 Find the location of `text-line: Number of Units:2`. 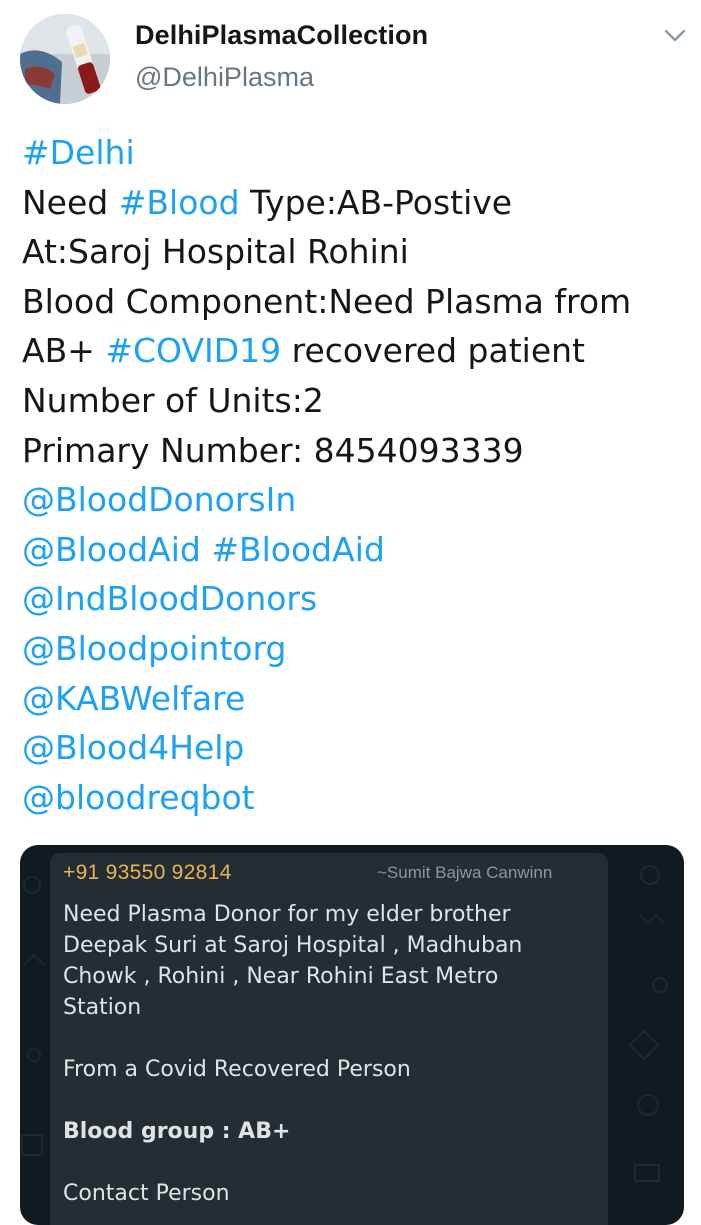

text-line: Number of Units:2 is located at coordinates (173, 400).